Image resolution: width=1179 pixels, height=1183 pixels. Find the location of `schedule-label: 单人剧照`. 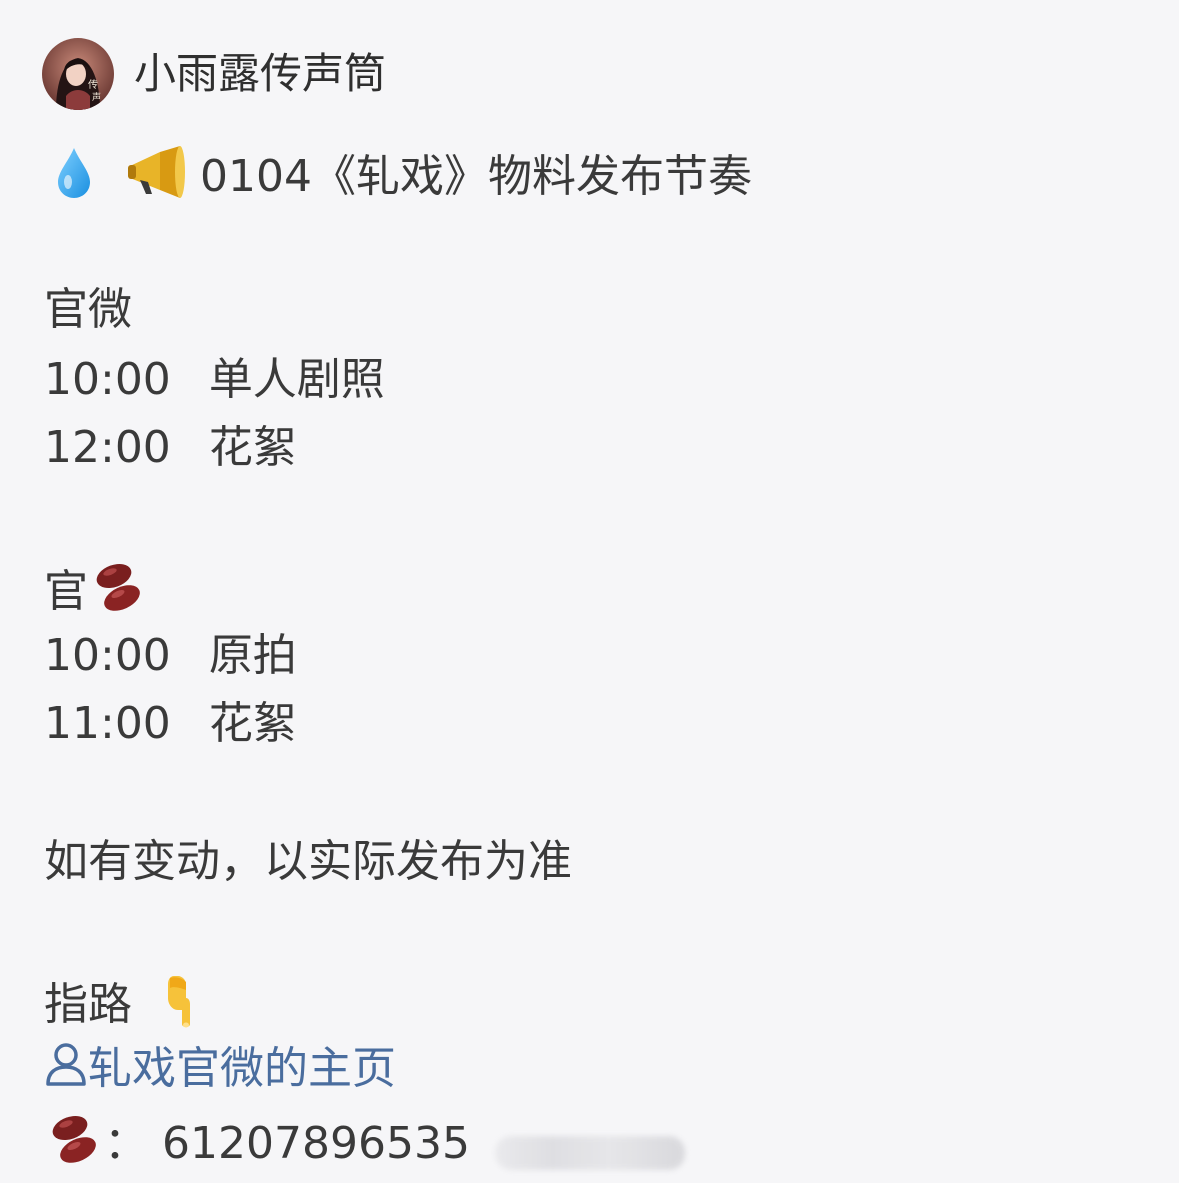

schedule-label: 单人剧照 is located at coordinates (296, 379).